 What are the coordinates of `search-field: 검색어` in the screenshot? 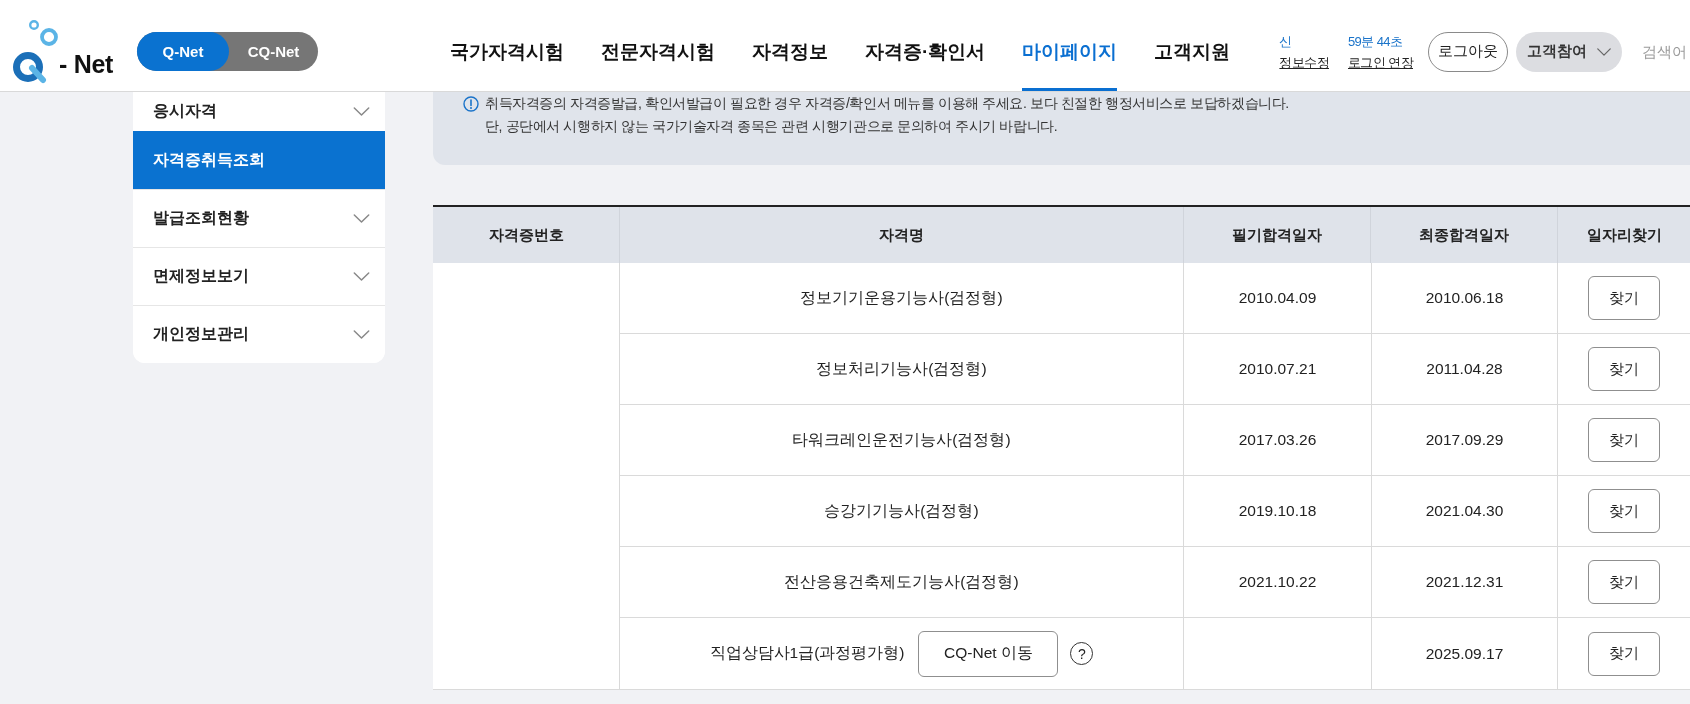 It's located at (1666, 51).